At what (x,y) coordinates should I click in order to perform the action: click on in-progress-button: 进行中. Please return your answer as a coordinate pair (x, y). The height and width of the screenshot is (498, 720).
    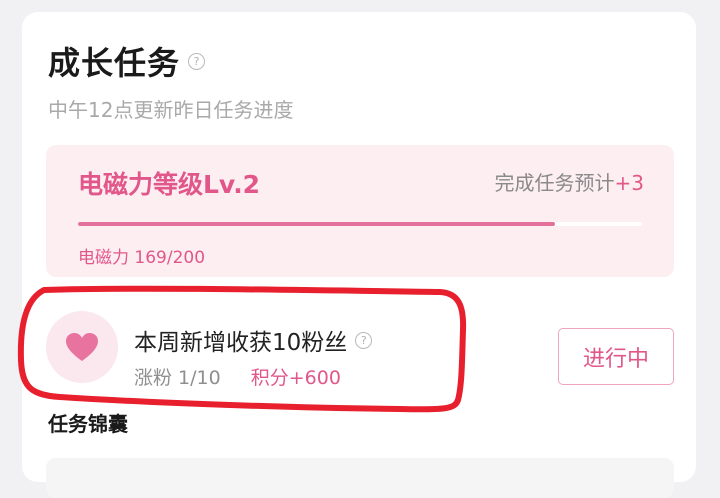
    Looking at the image, I should click on (616, 356).